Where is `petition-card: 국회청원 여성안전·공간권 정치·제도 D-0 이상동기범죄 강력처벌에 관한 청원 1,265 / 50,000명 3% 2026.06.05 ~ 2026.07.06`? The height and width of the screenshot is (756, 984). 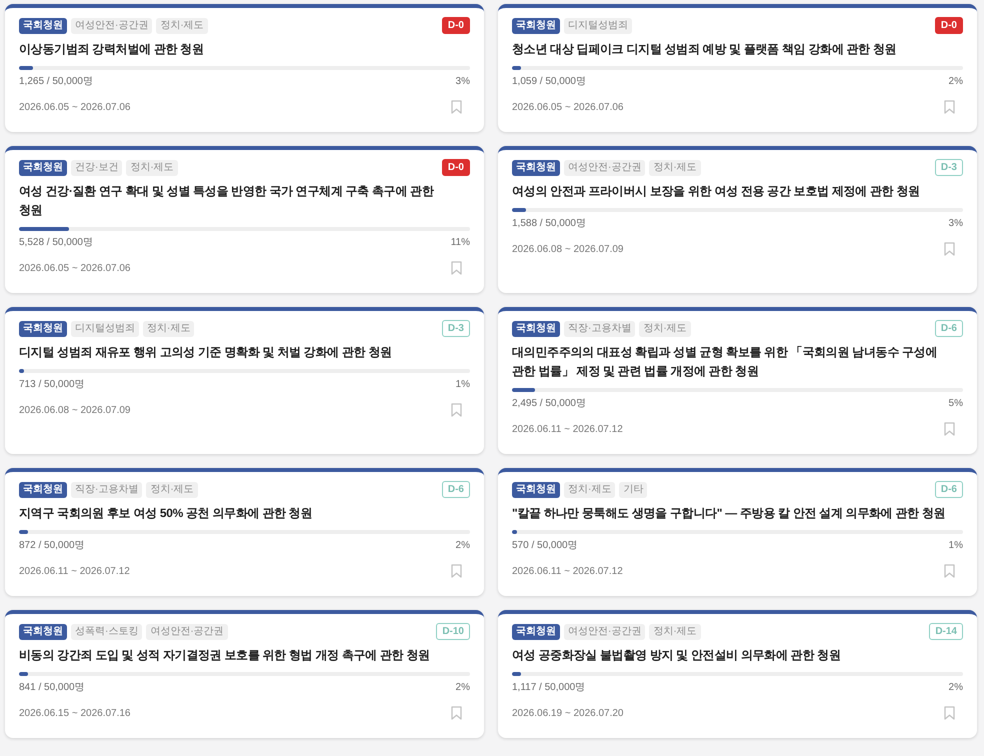
petition-card: 국회청원 여성안전·공간권 정치·제도 D-0 이상동기범죄 강력처벌에 관한 청원 1,265 / 50,000명 3% 2026.06.05 ~ 2026.07.06 is located at coordinates (244, 68).